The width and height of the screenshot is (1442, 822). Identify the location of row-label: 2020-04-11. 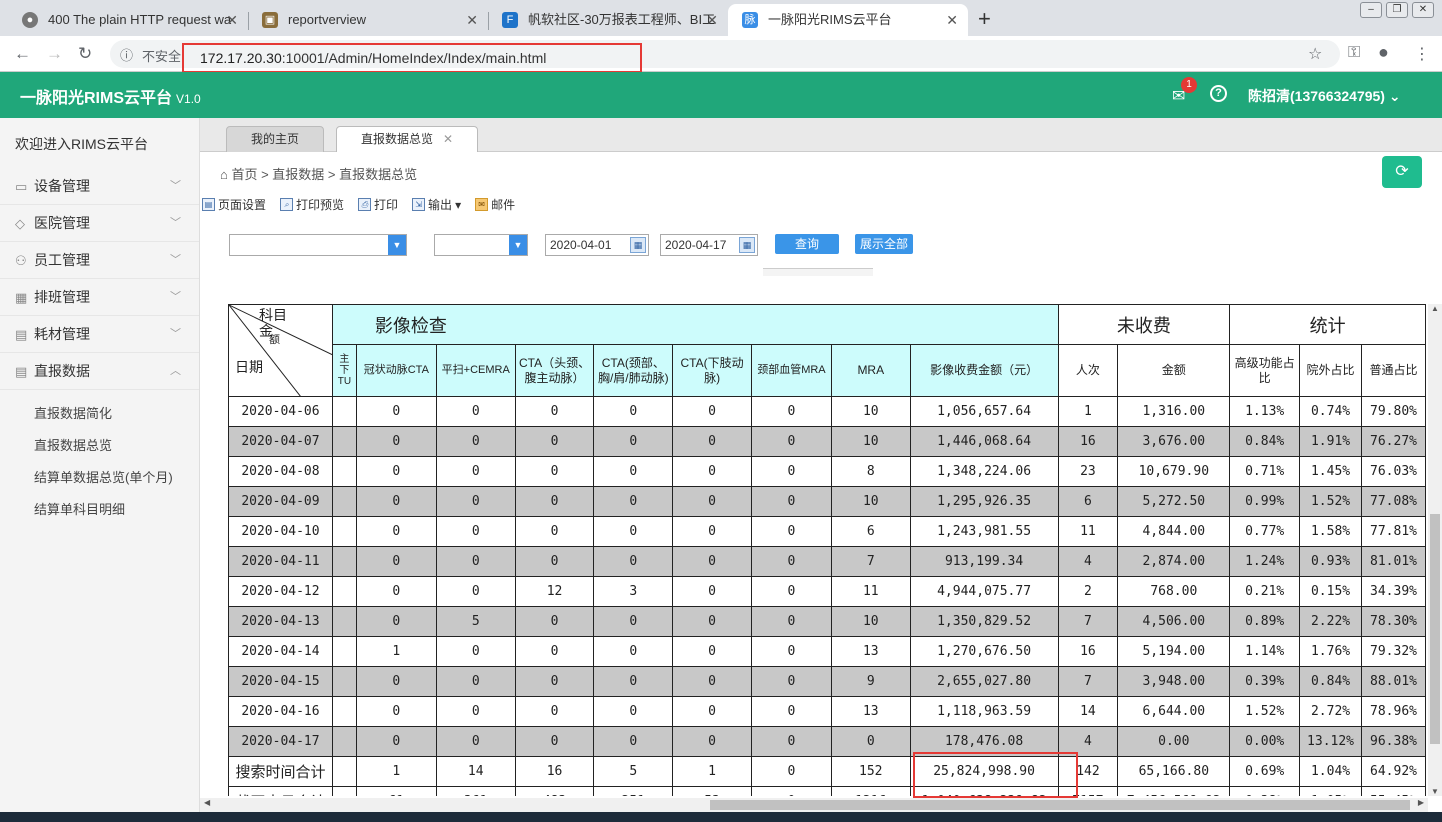
(280, 561).